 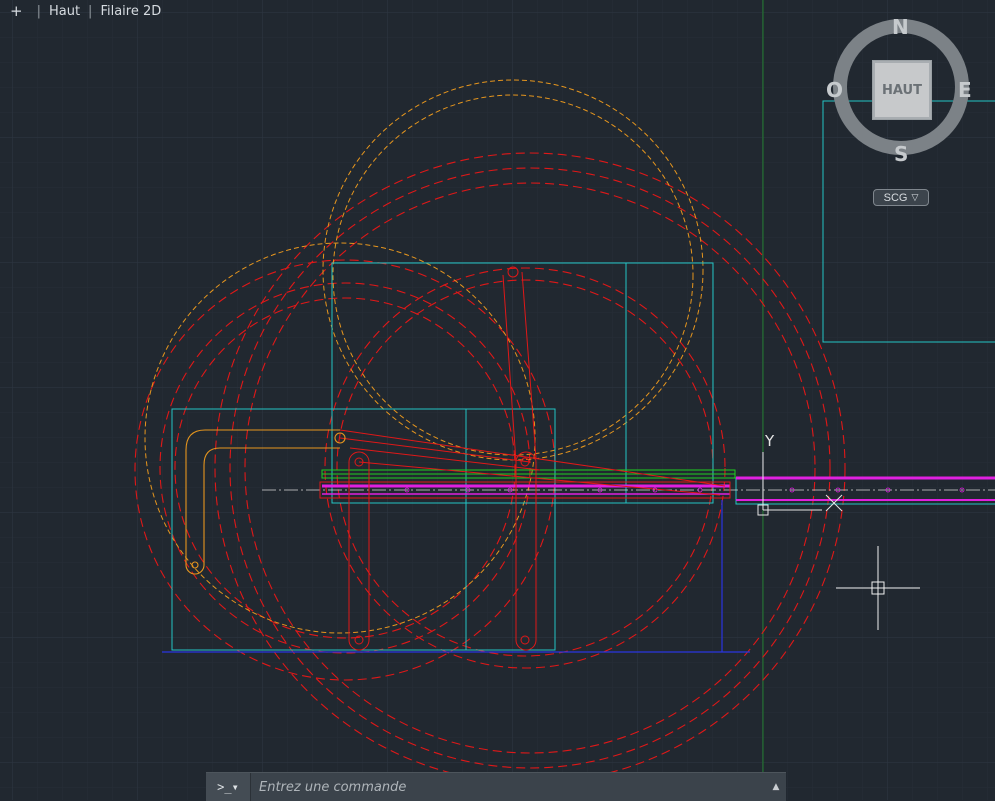 I want to click on command-line: >_▾ ▲, so click(x=496, y=786).